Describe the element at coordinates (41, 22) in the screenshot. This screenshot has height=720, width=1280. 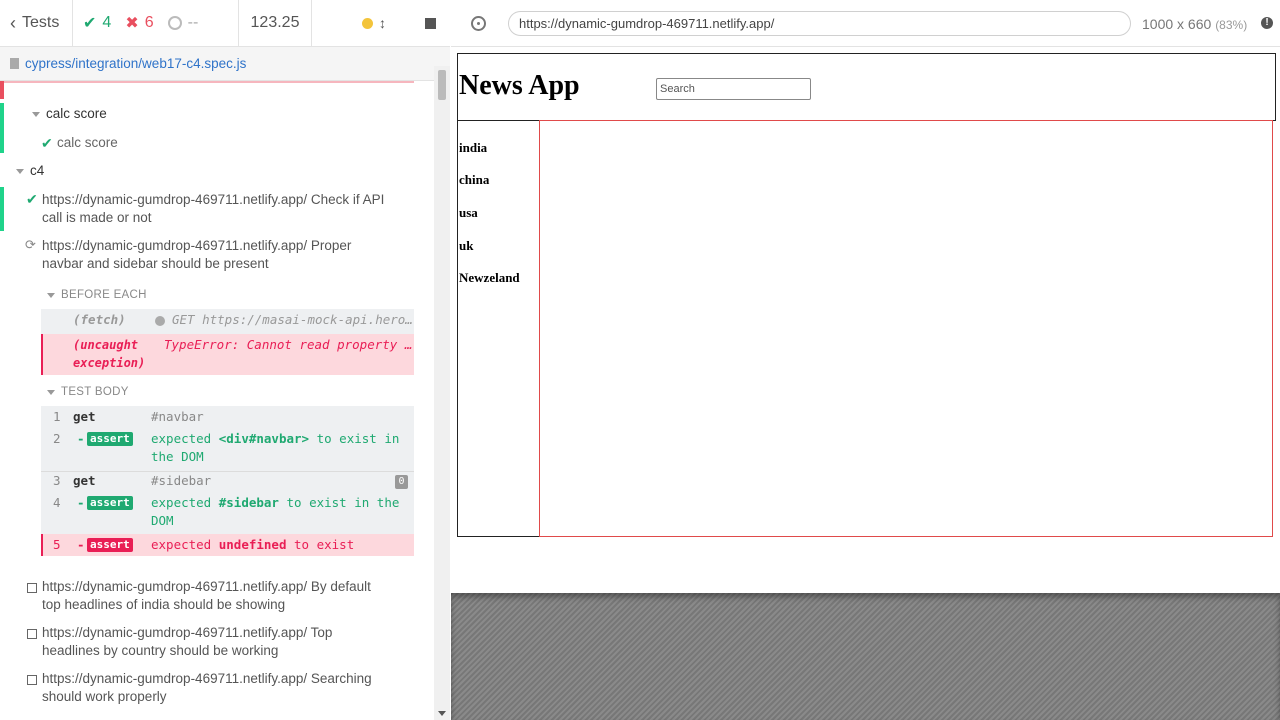
I see `tests-label: Tests` at that location.